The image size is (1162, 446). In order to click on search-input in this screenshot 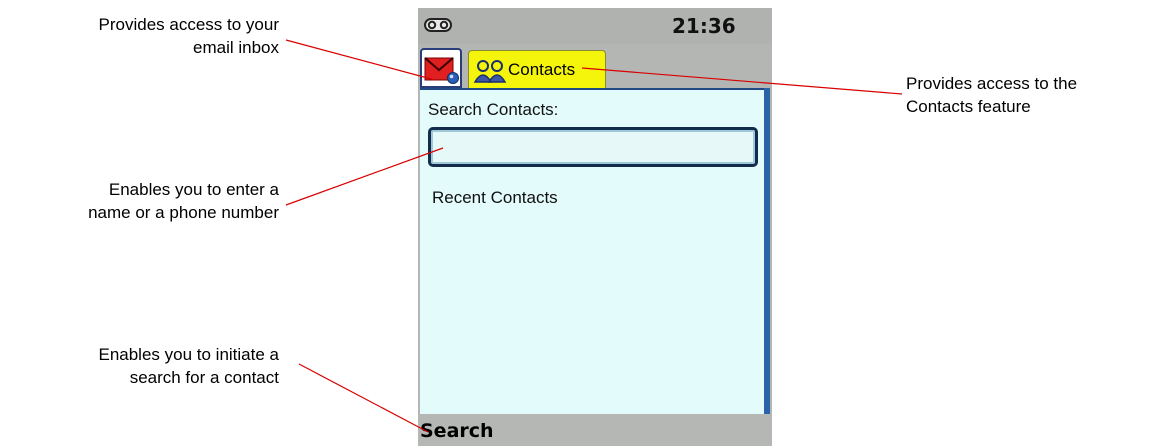, I will do `click(593, 147)`.